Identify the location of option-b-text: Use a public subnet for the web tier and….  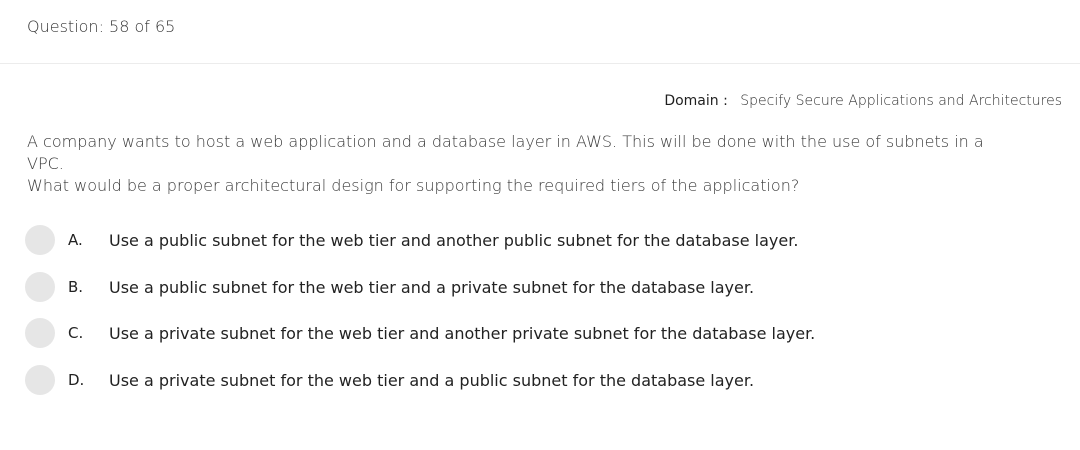
(432, 287).